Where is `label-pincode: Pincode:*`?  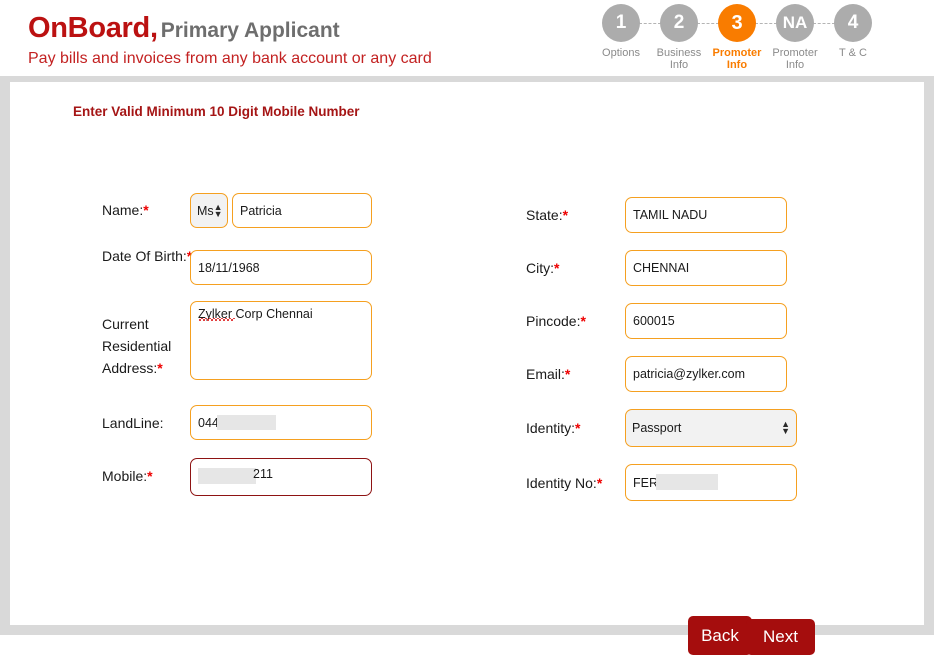
label-pincode: Pincode:* is located at coordinates (556, 321).